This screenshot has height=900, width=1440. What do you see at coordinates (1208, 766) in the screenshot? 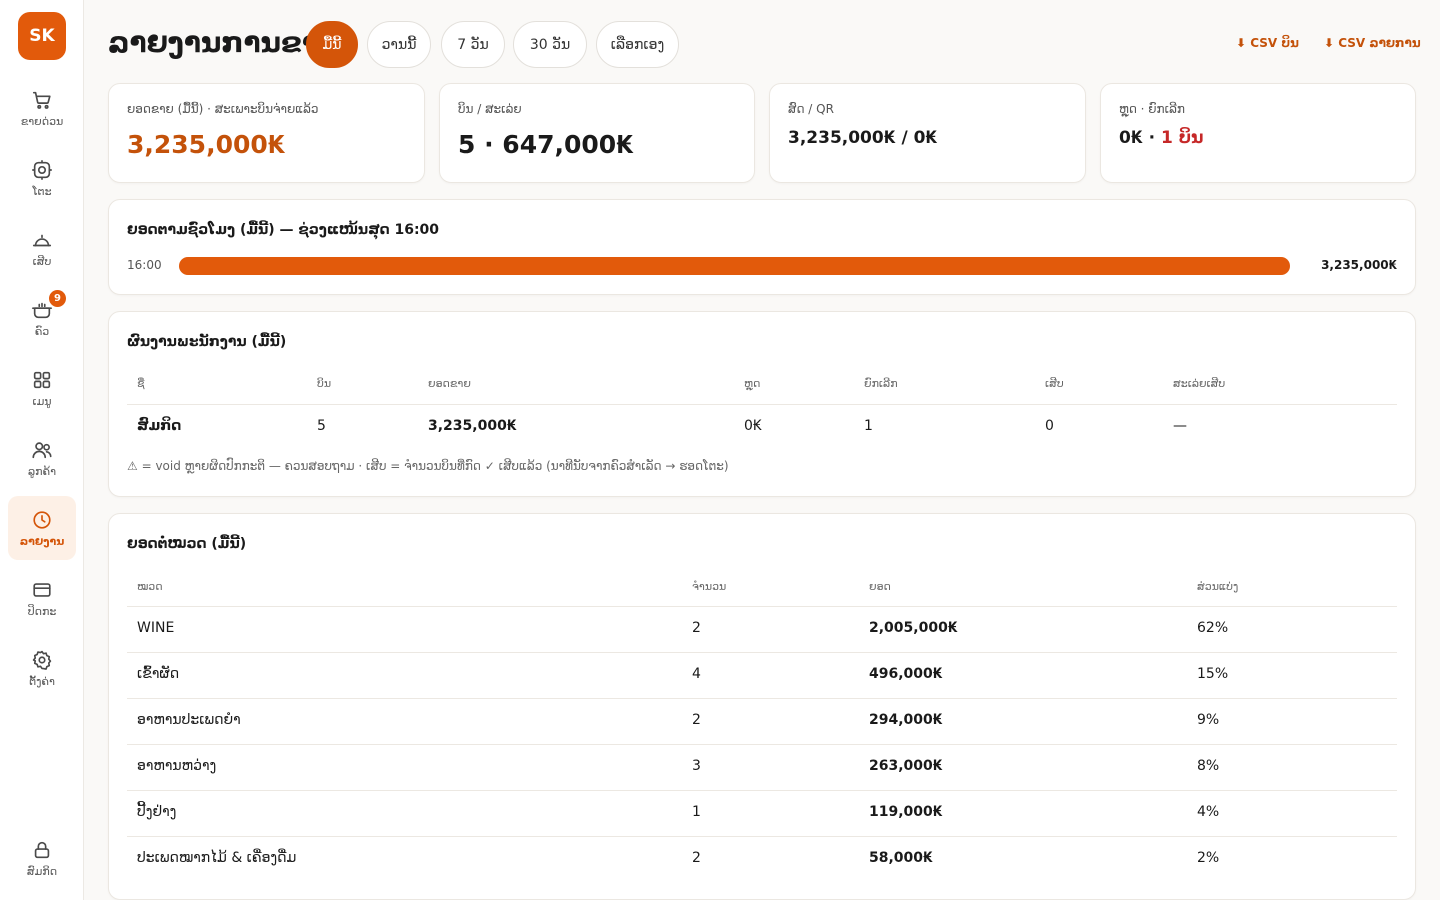
I see `category-share: 8%` at bounding box center [1208, 766].